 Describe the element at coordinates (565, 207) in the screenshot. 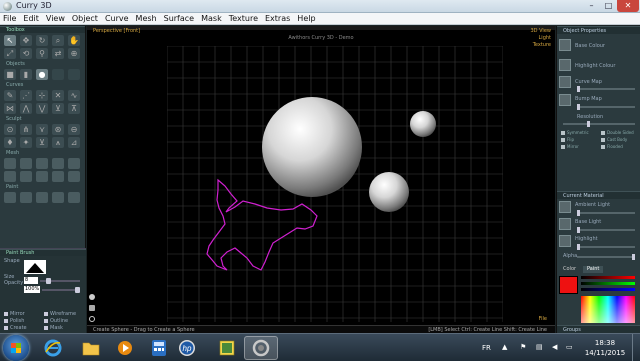

I see `ambient-light-swatch` at that location.